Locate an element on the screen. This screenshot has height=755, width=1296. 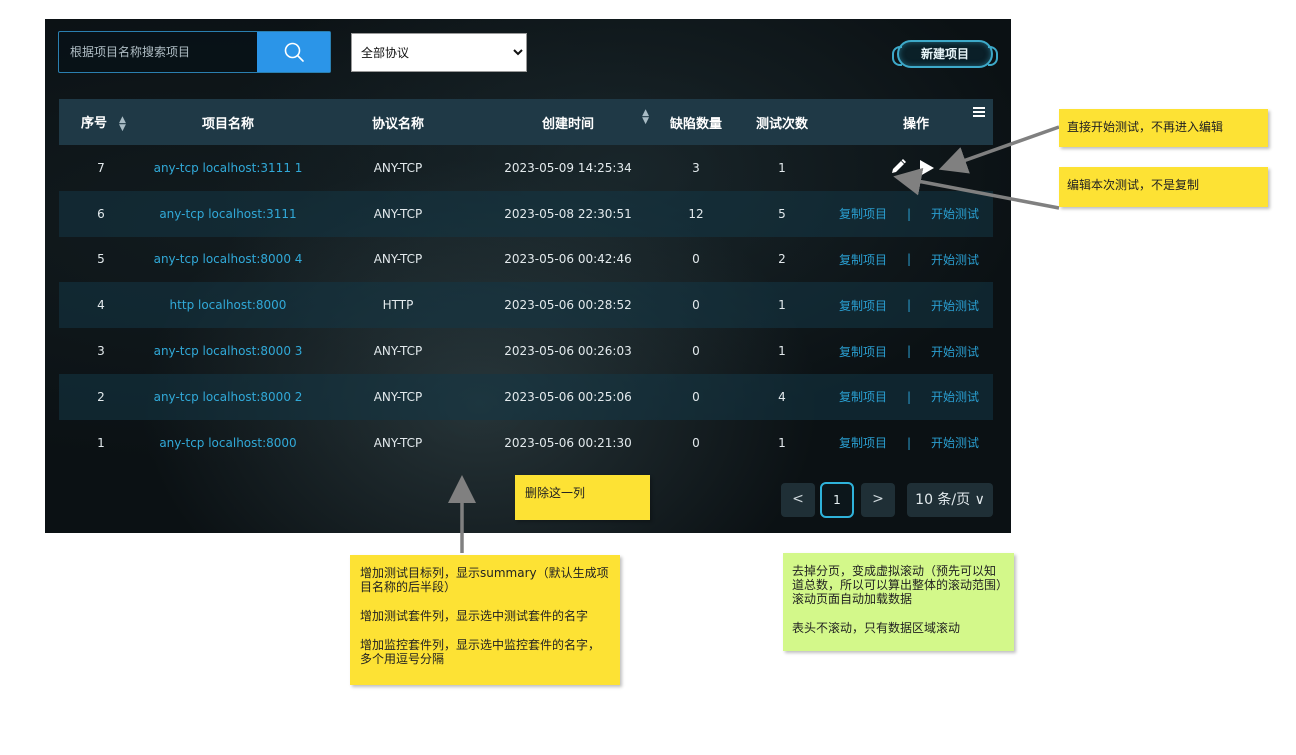
note-add-columns-line: 增加测试目标列，显示summary（默认生成项目名称的后半段） is located at coordinates (484, 580).